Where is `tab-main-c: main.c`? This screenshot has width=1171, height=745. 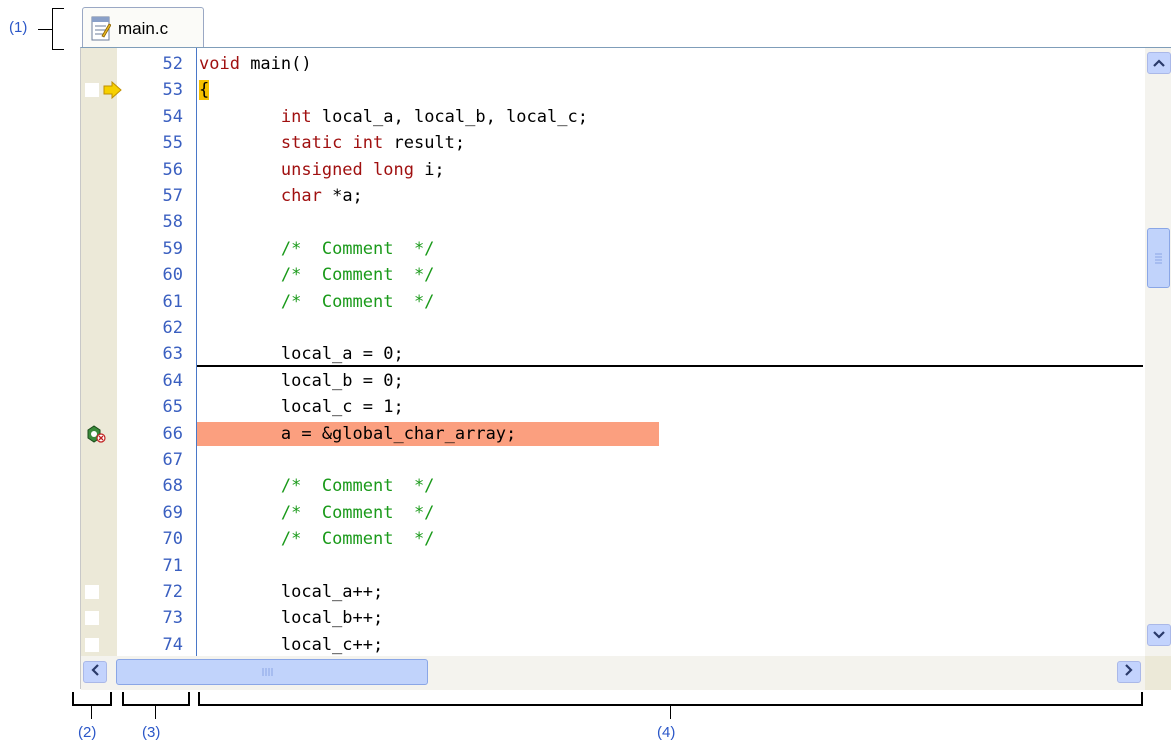 tab-main-c: main.c is located at coordinates (143, 28).